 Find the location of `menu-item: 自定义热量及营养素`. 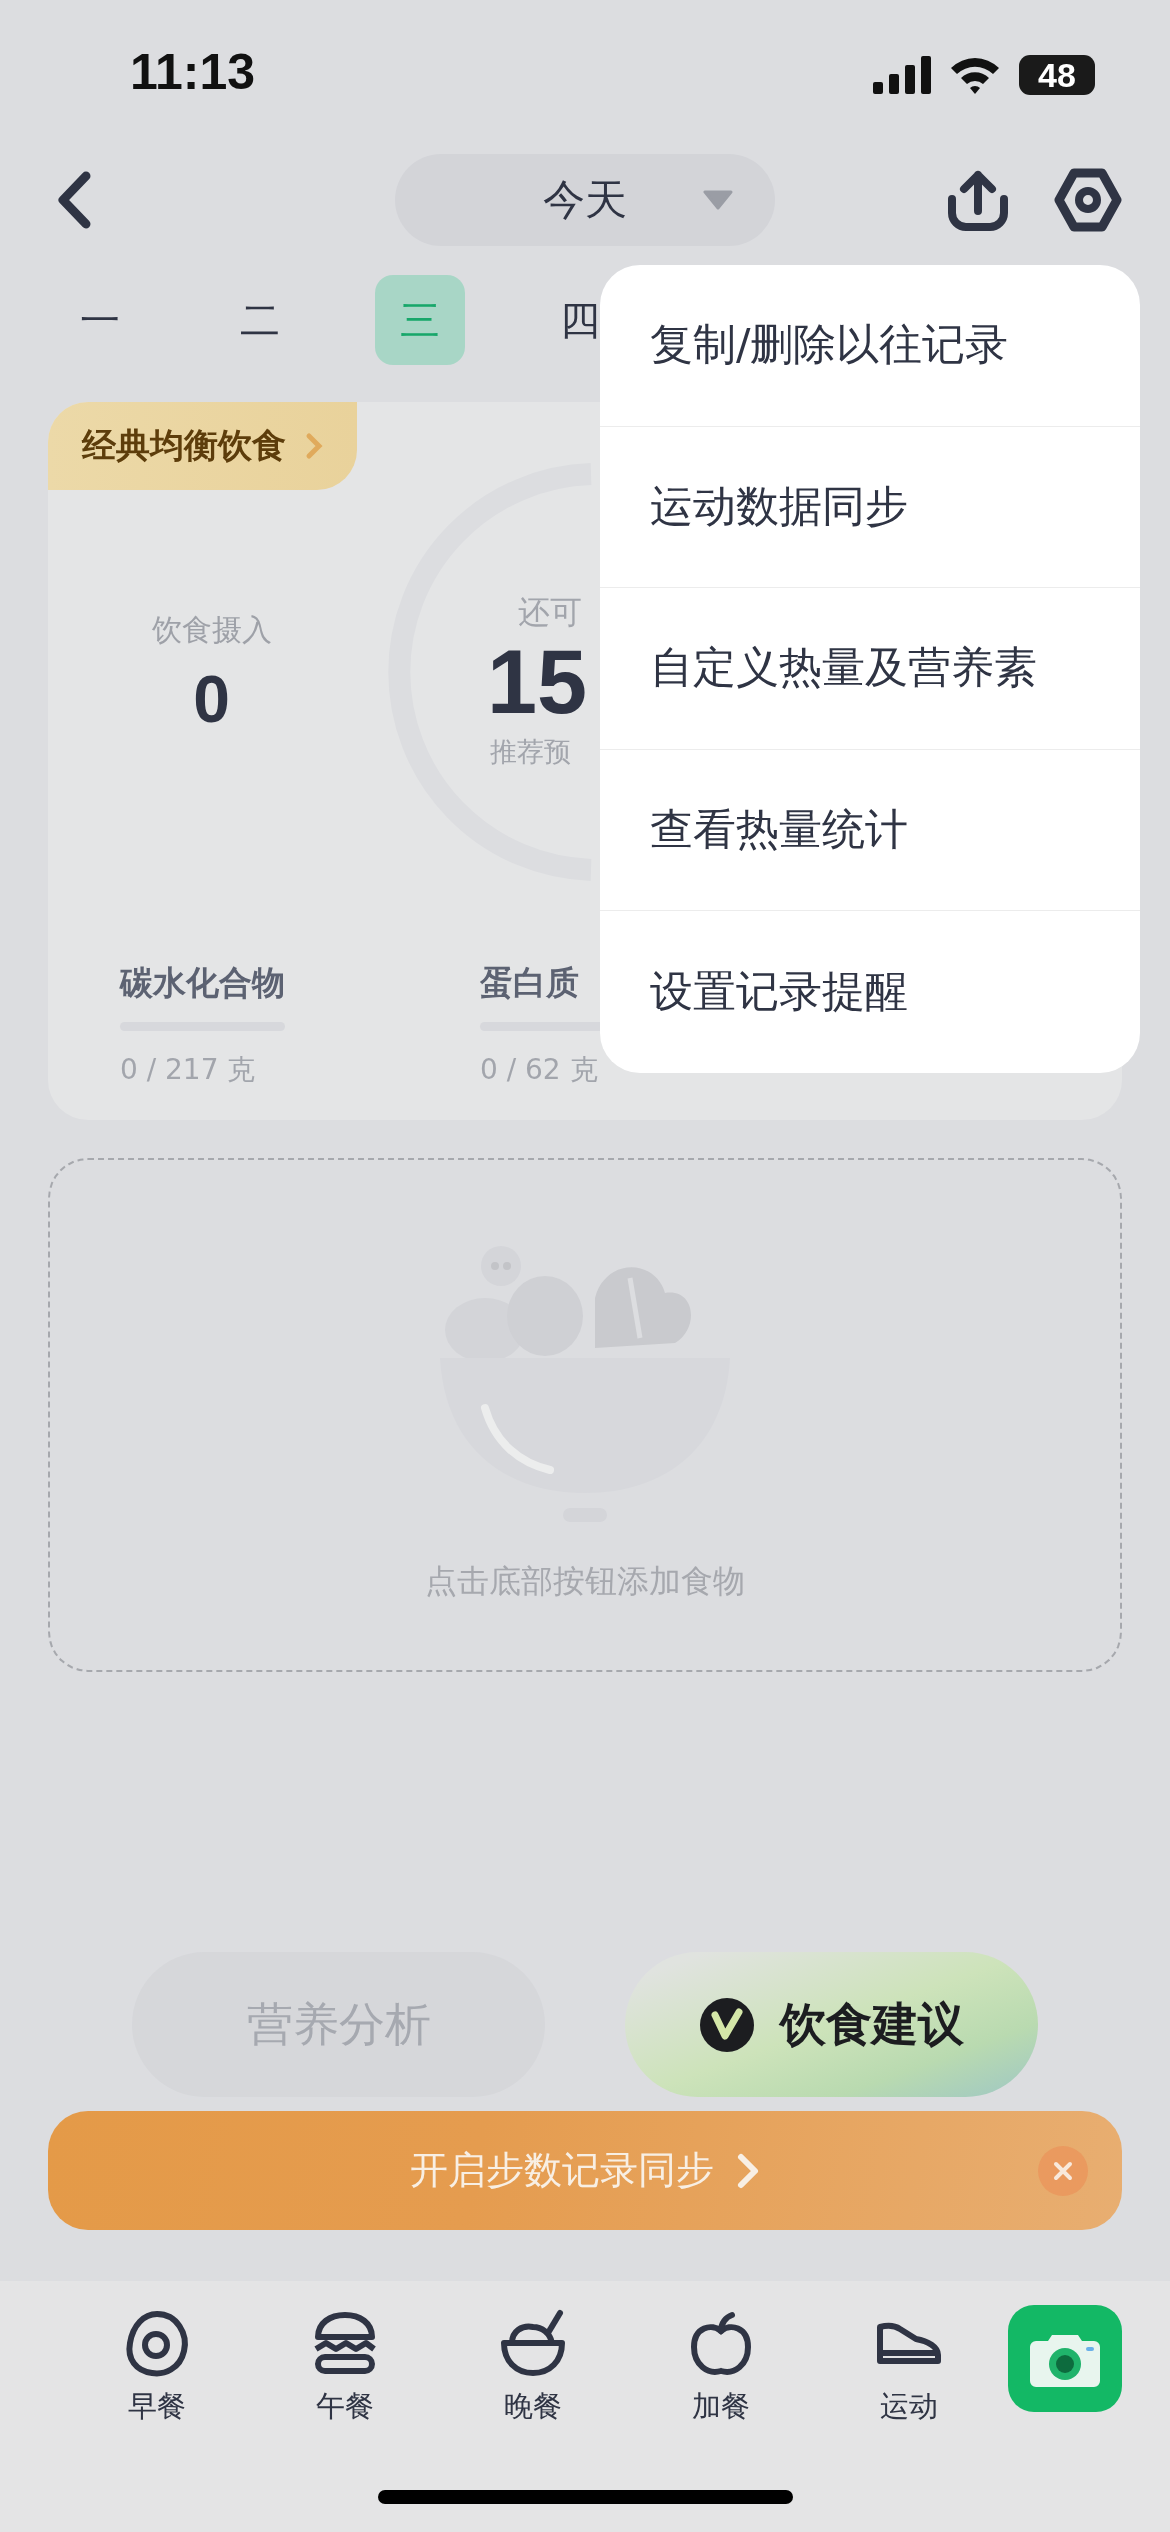

menu-item: 自定义热量及营养素 is located at coordinates (870, 669).